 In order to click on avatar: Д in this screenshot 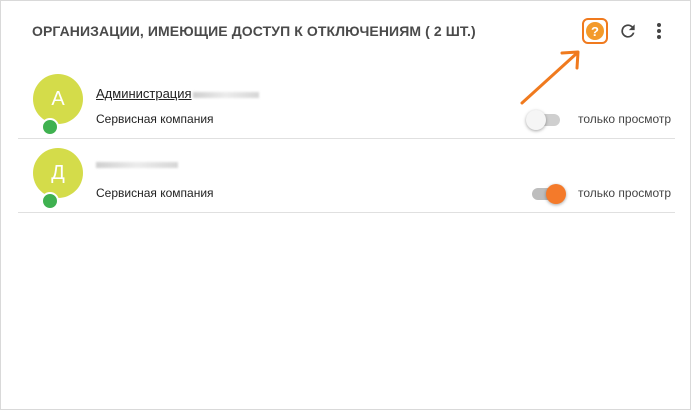, I will do `click(58, 173)`.